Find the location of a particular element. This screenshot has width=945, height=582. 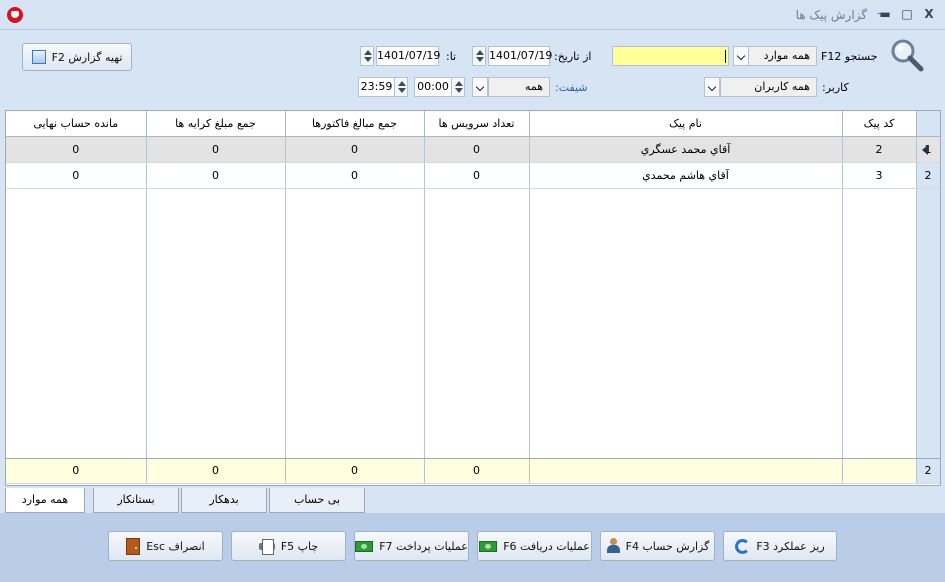

cell-name: آقاي محمد عسگري is located at coordinates (686, 149).